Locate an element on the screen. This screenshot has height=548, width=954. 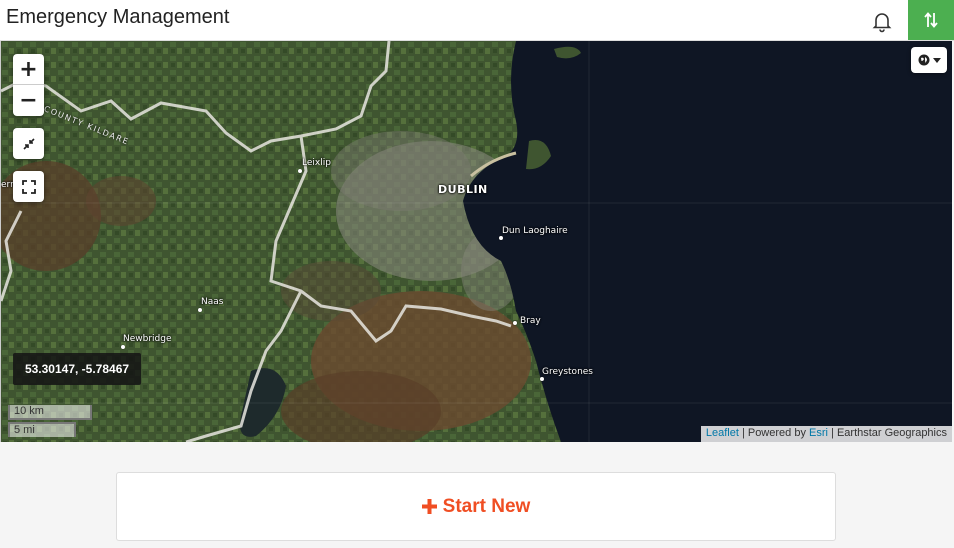
plus-icon is located at coordinates (429, 506).